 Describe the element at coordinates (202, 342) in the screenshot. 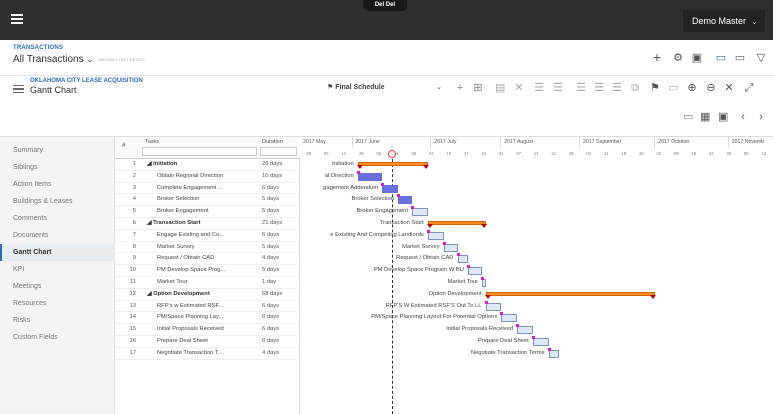

I see `task-name: Prepare Deal Sheet` at that location.